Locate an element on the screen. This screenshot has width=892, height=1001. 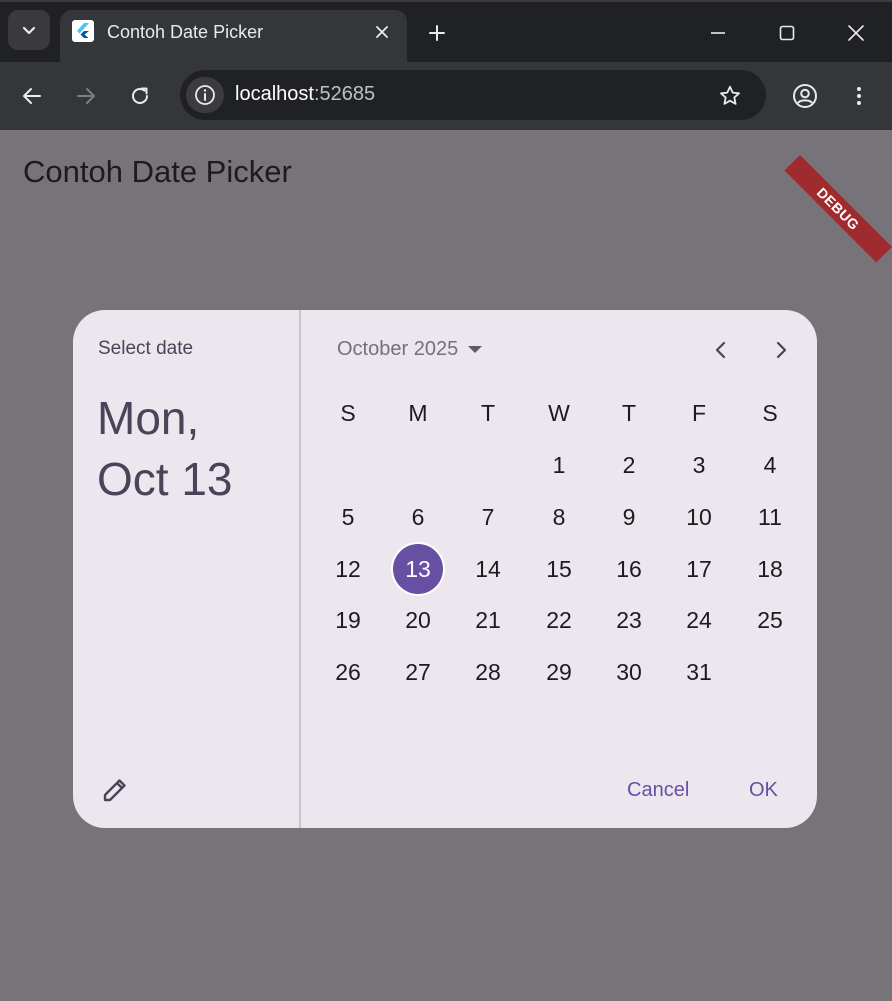
browser-tab: Contoh Date Picker is located at coordinates (233, 37).